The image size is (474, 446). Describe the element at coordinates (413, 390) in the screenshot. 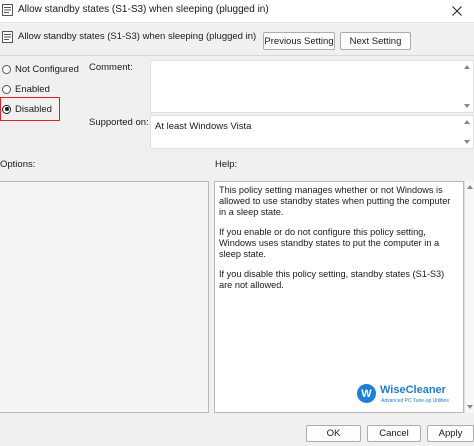

I see `wisecleaner-name: WiseCleaner` at that location.